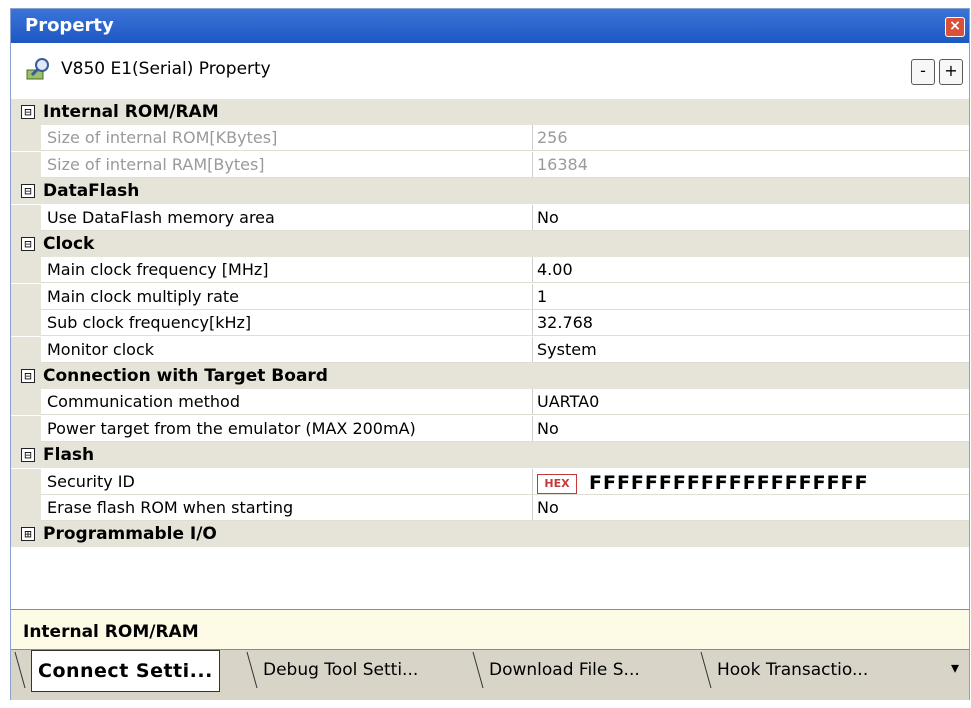 The width and height of the screenshot is (971, 708). I want to click on category-row: ⊞ Programmable I/O, so click(490, 534).